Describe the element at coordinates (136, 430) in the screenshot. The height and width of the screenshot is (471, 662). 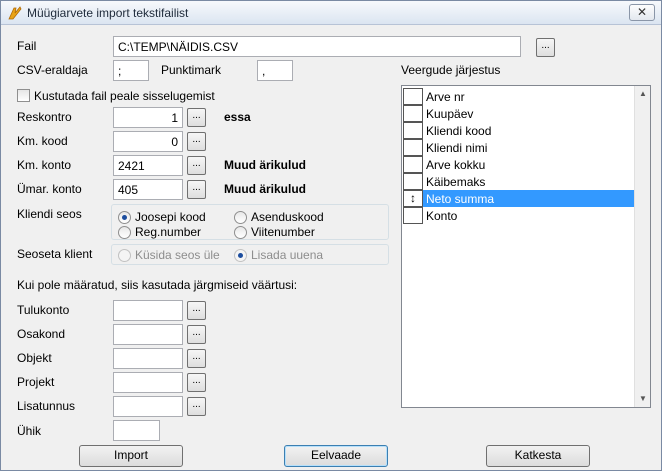
I see `uhik-input` at that location.